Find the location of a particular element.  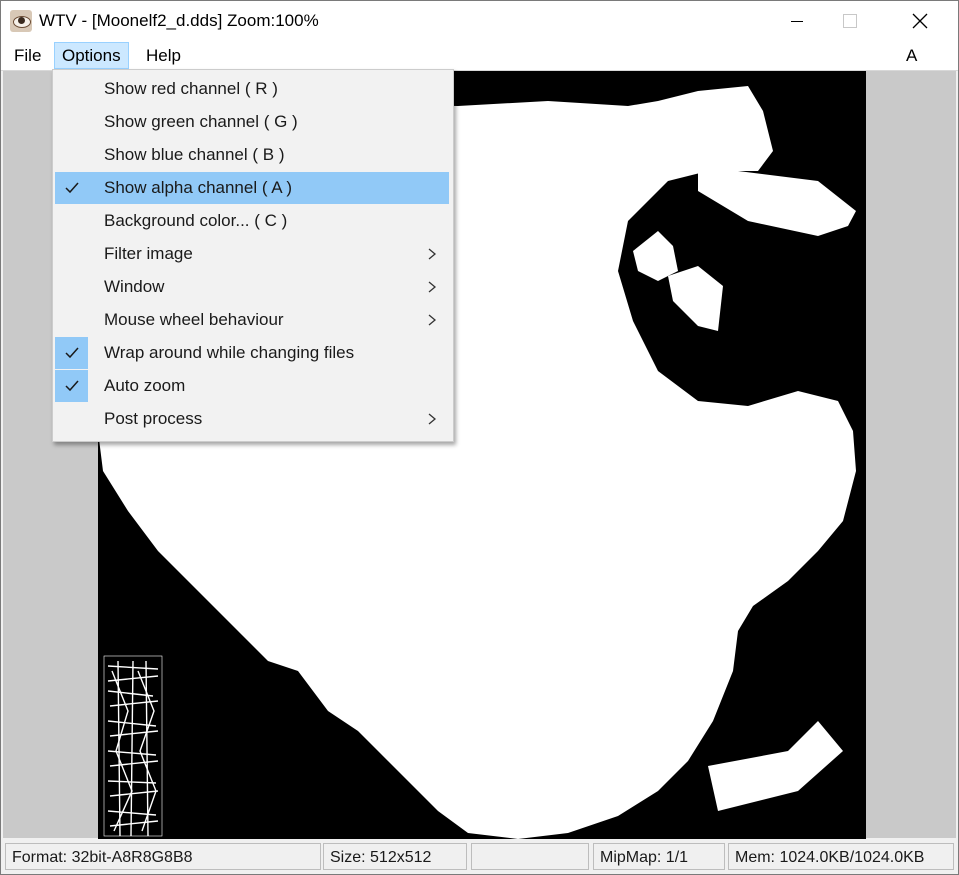

menu-item-label: Auto zoom is located at coordinates (145, 385).